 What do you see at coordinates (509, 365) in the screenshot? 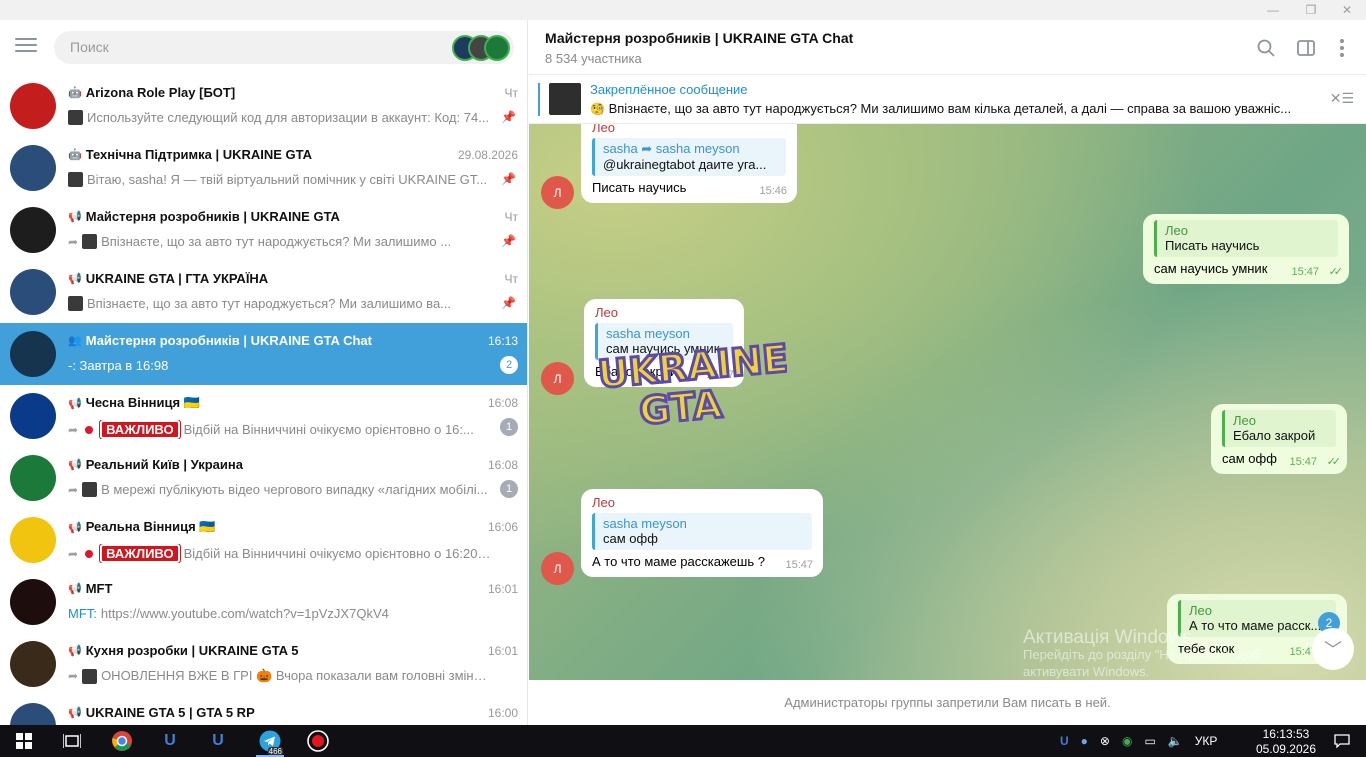
I see `unread-badge: 2` at bounding box center [509, 365].